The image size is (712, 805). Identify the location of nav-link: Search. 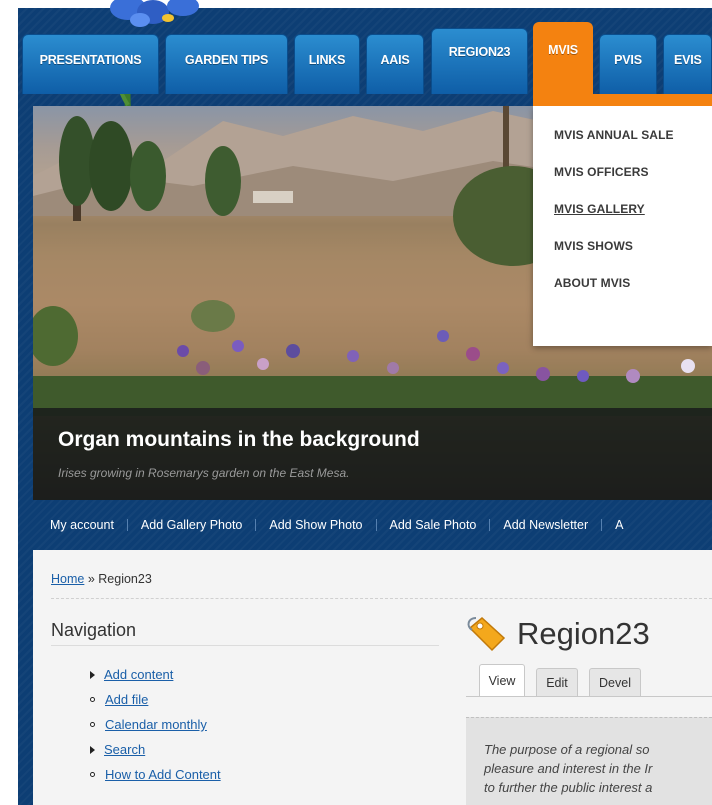
(124, 749).